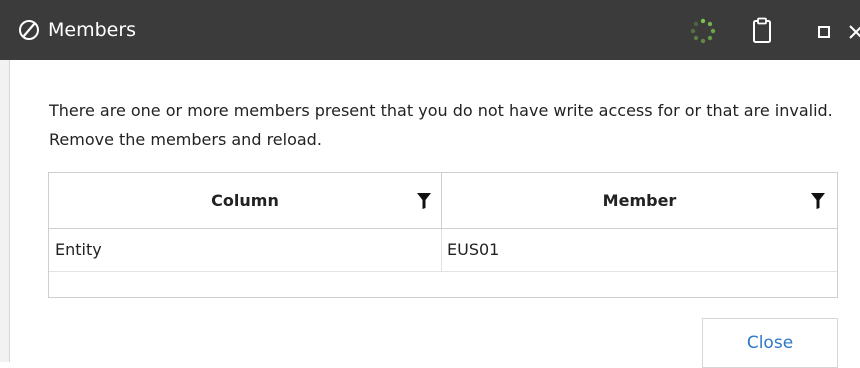 This screenshot has width=860, height=368. I want to click on close-icon, so click(854, 32).